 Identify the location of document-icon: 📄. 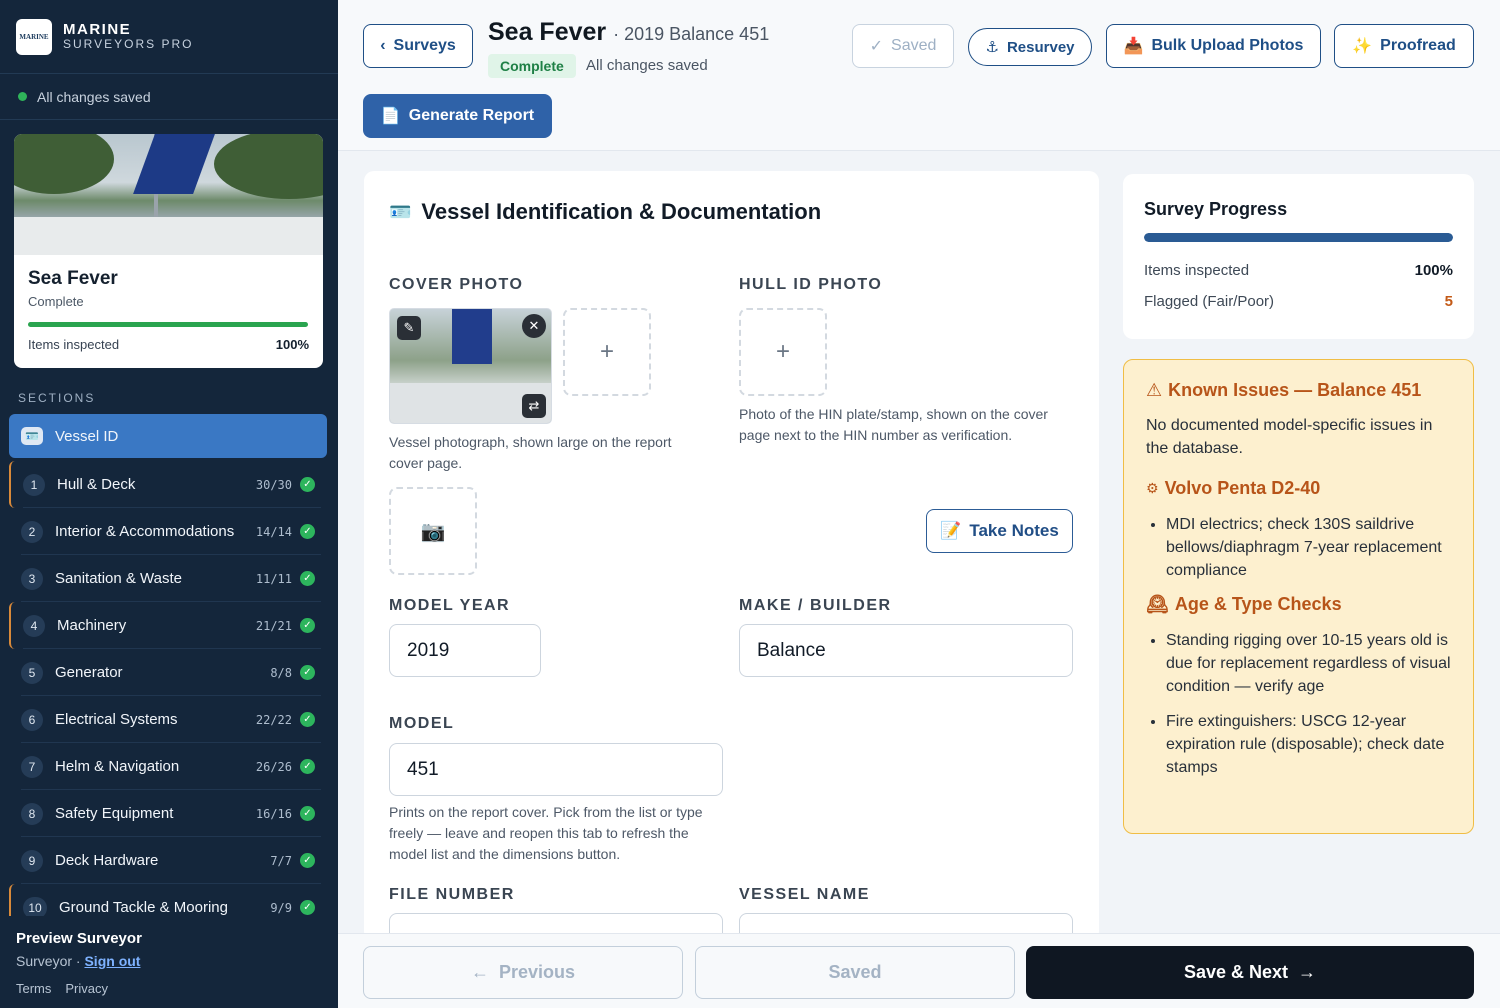
(390, 116).